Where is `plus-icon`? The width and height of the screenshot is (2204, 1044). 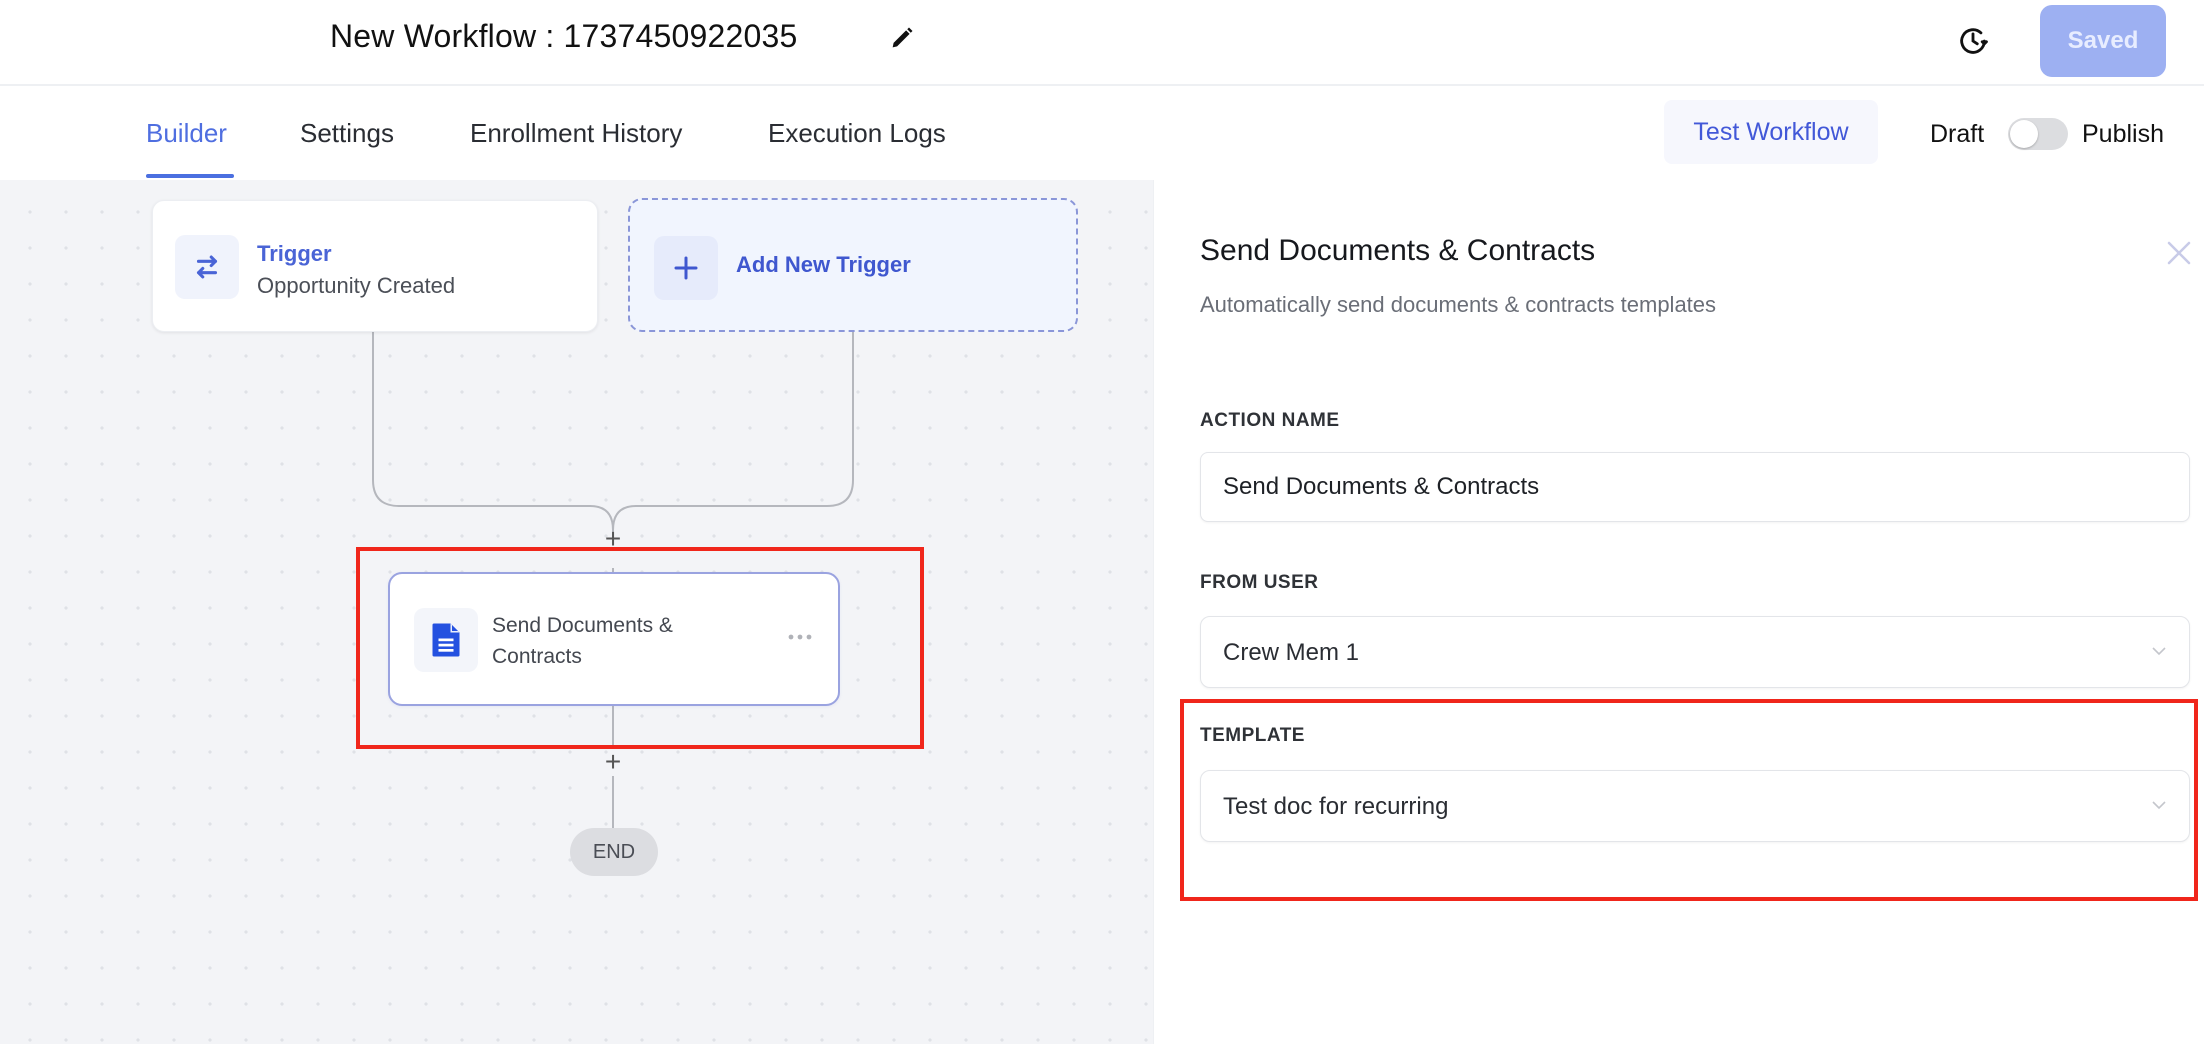 plus-icon is located at coordinates (686, 268).